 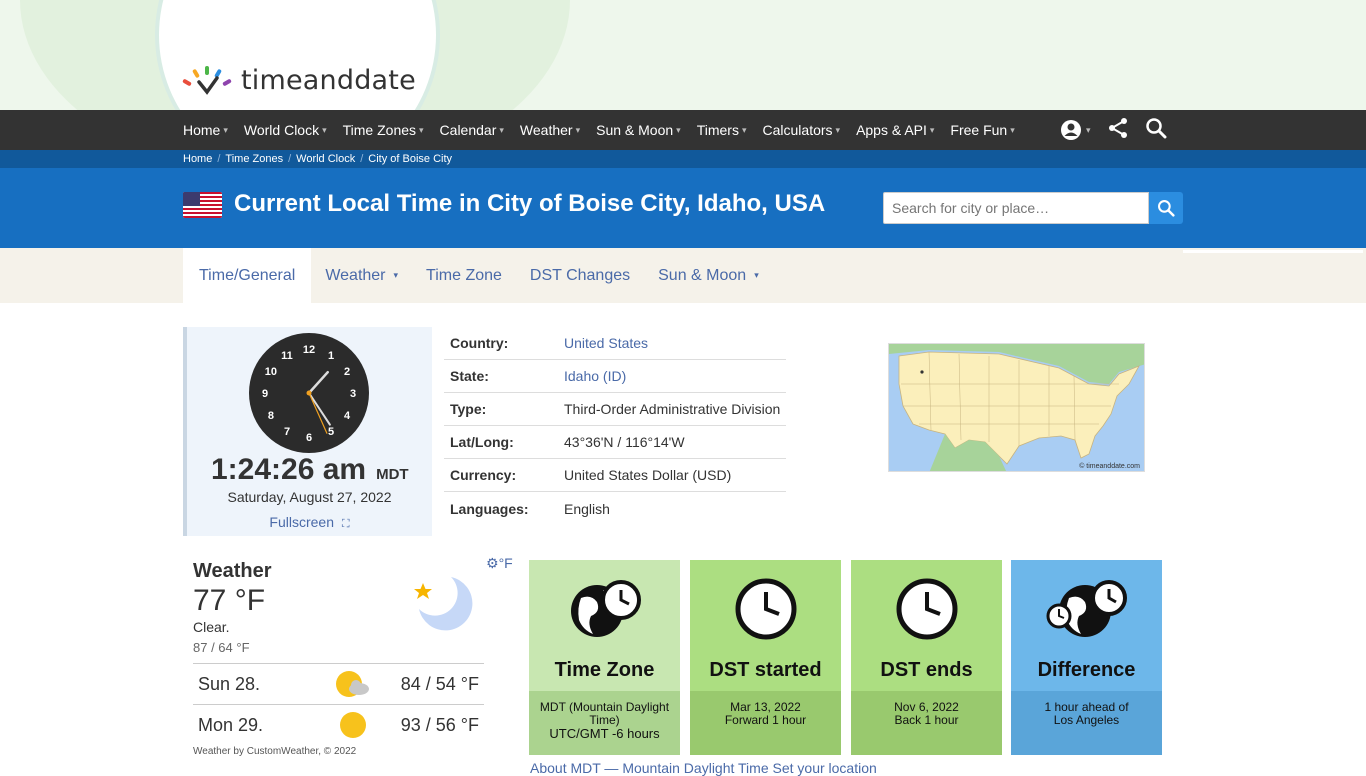 What do you see at coordinates (469, 376) in the screenshot?
I see `info-key: State:` at bounding box center [469, 376].